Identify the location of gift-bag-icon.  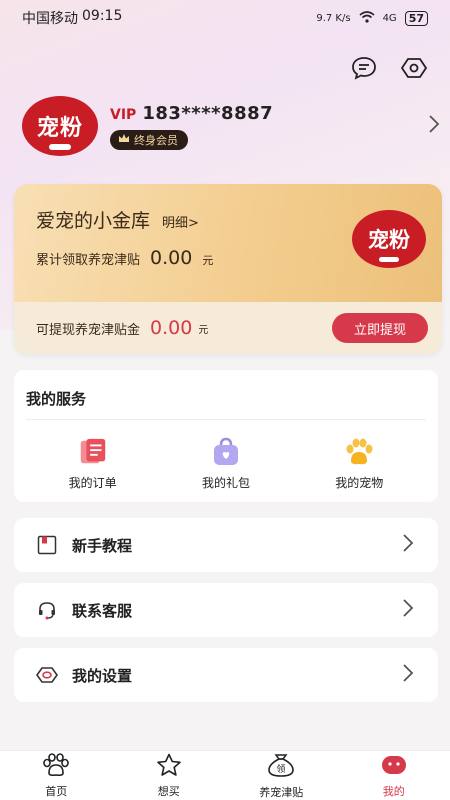
(226, 452).